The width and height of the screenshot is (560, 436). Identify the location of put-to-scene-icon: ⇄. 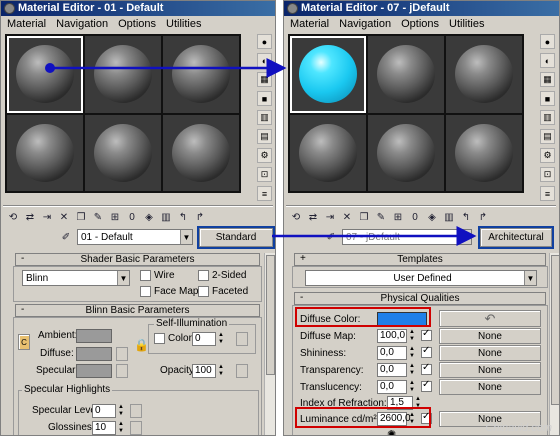
(30, 217).